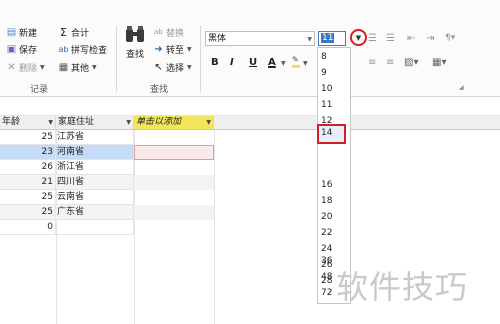 Image resolution: width=500 pixels, height=324 pixels. Describe the element at coordinates (28, 51) in the screenshot. I see `save-label: 保存` at that location.